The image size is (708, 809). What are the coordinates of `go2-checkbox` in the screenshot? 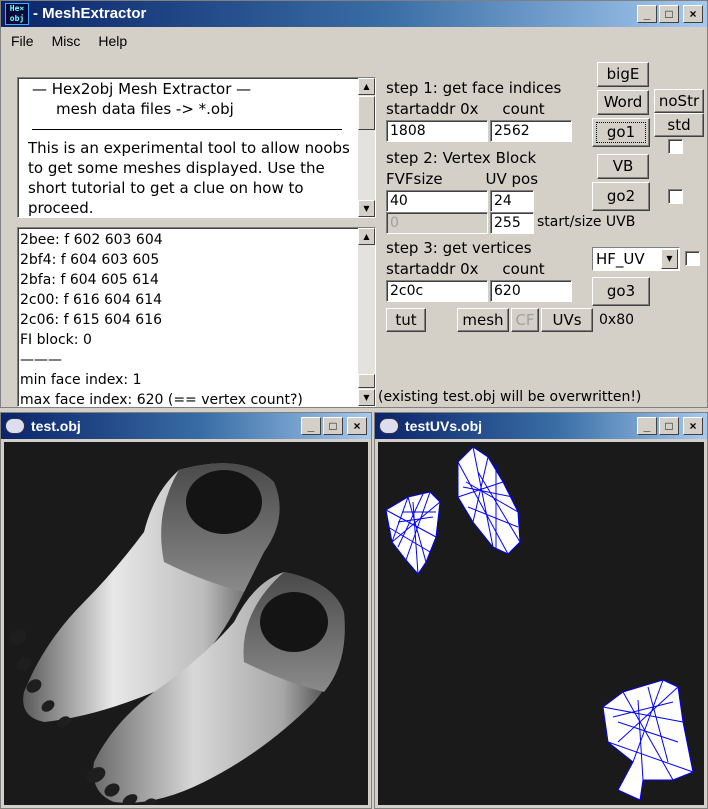 It's located at (675, 196).